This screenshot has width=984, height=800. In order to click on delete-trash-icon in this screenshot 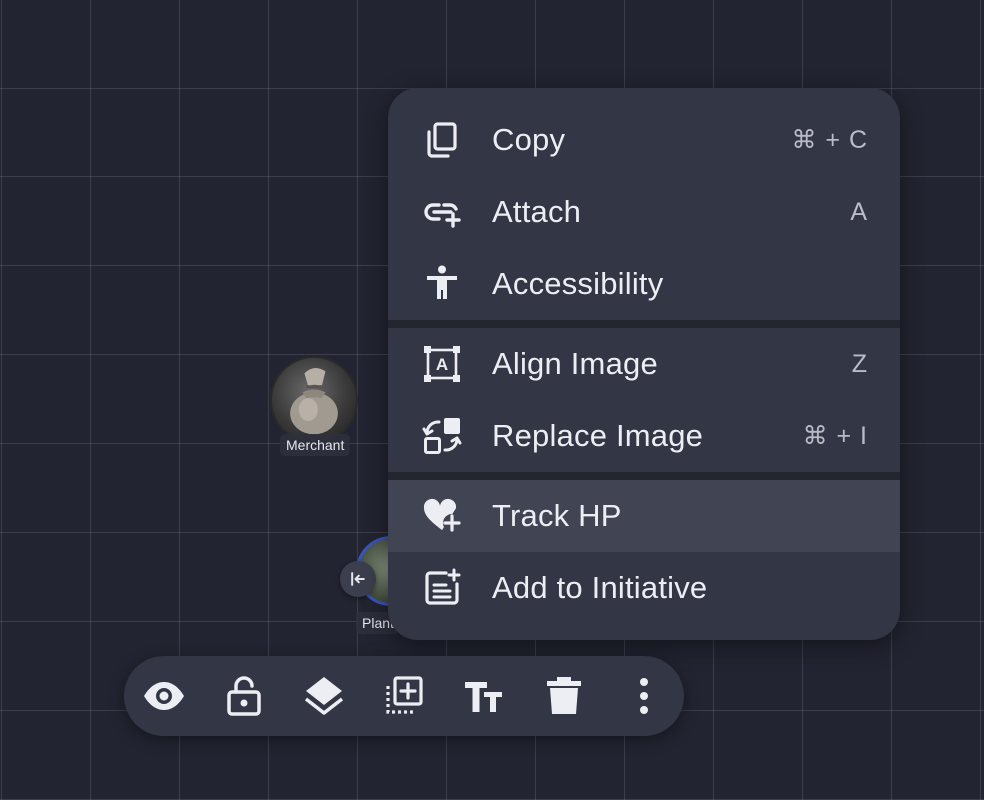, I will do `click(564, 696)`.